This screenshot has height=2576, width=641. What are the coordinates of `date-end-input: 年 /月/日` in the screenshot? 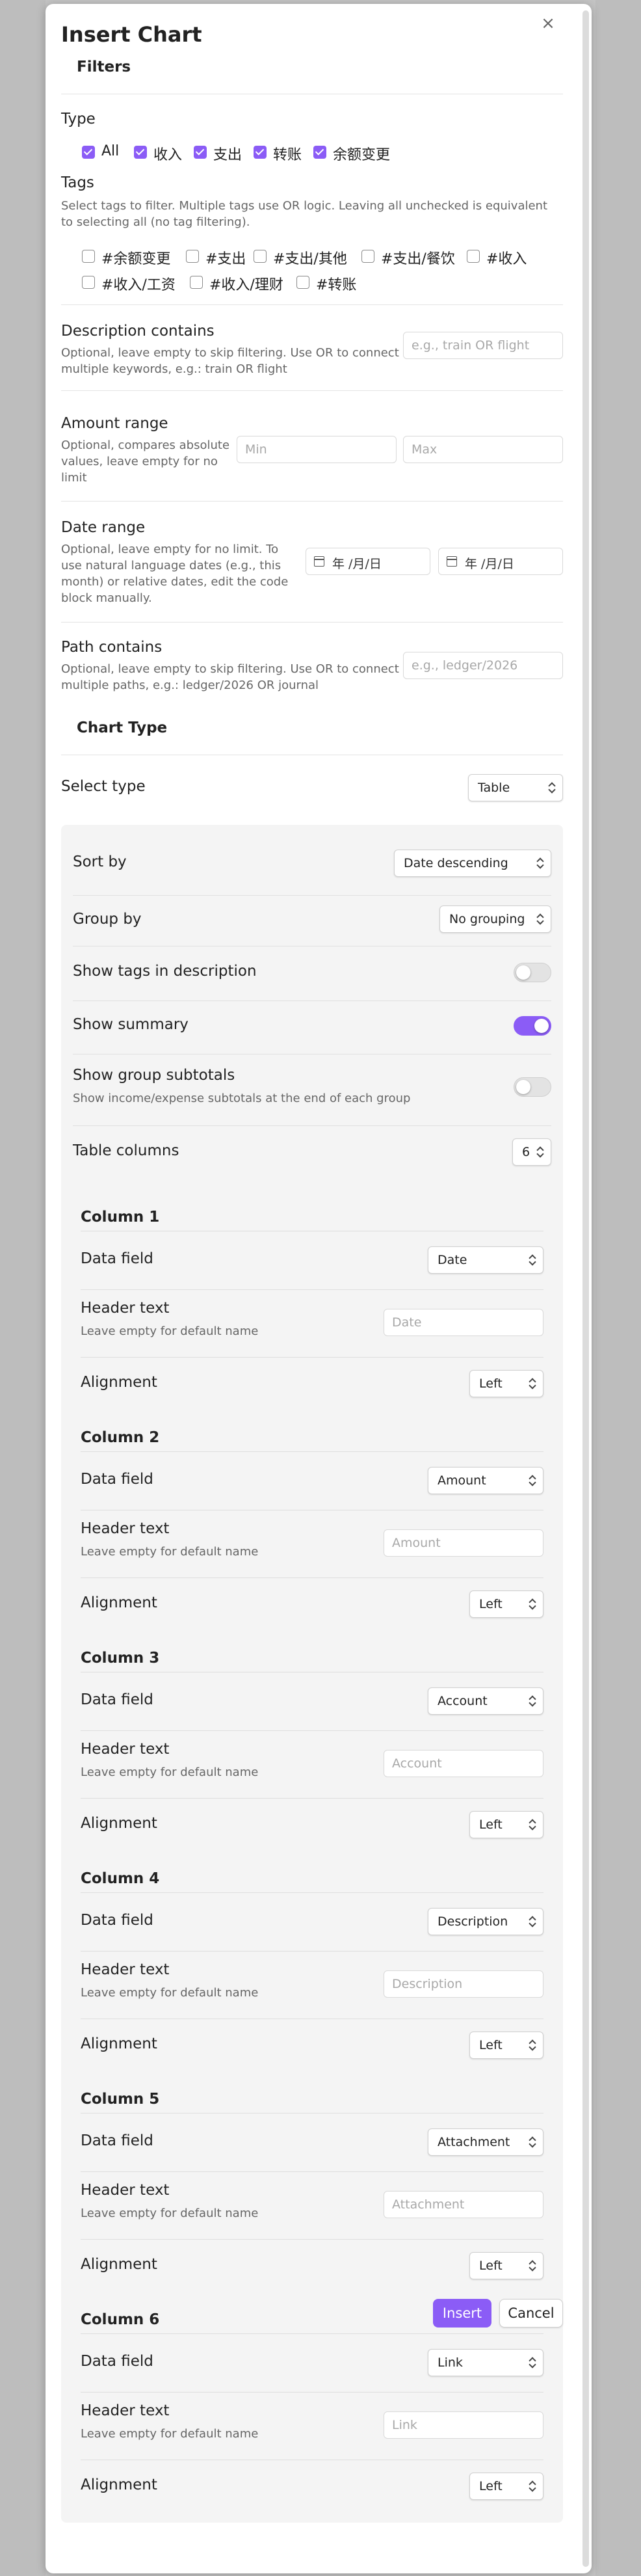 It's located at (500, 561).